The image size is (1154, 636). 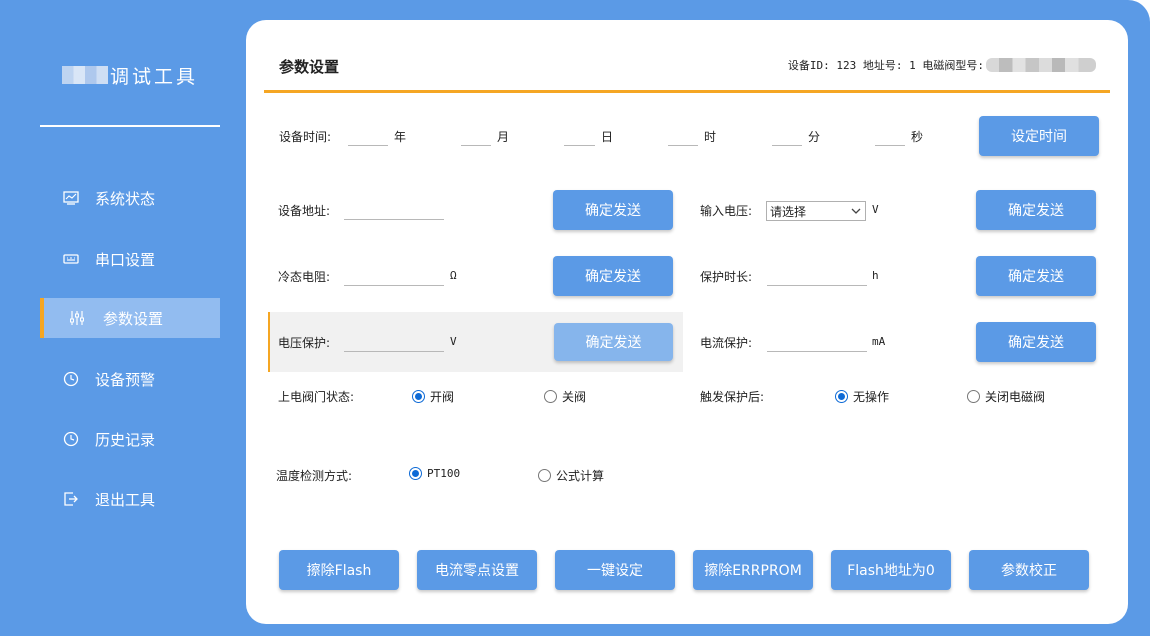 What do you see at coordinates (503, 137) in the screenshot?
I see `month-unit: 月` at bounding box center [503, 137].